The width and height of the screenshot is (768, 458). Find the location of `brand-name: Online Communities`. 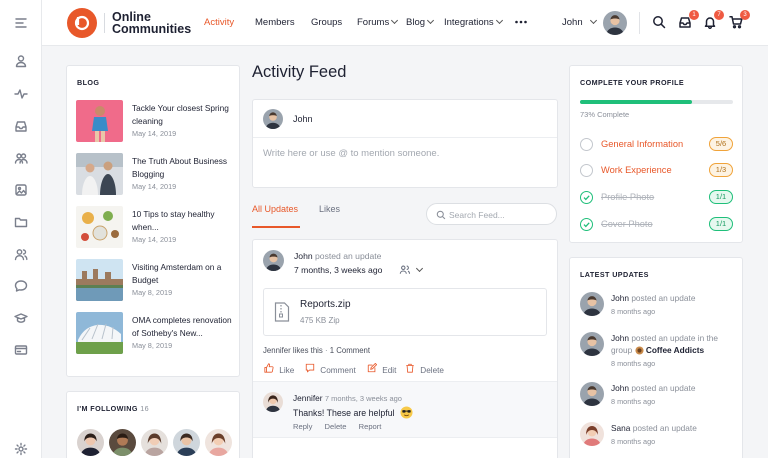

brand-name: Online Communities is located at coordinates (151, 23).